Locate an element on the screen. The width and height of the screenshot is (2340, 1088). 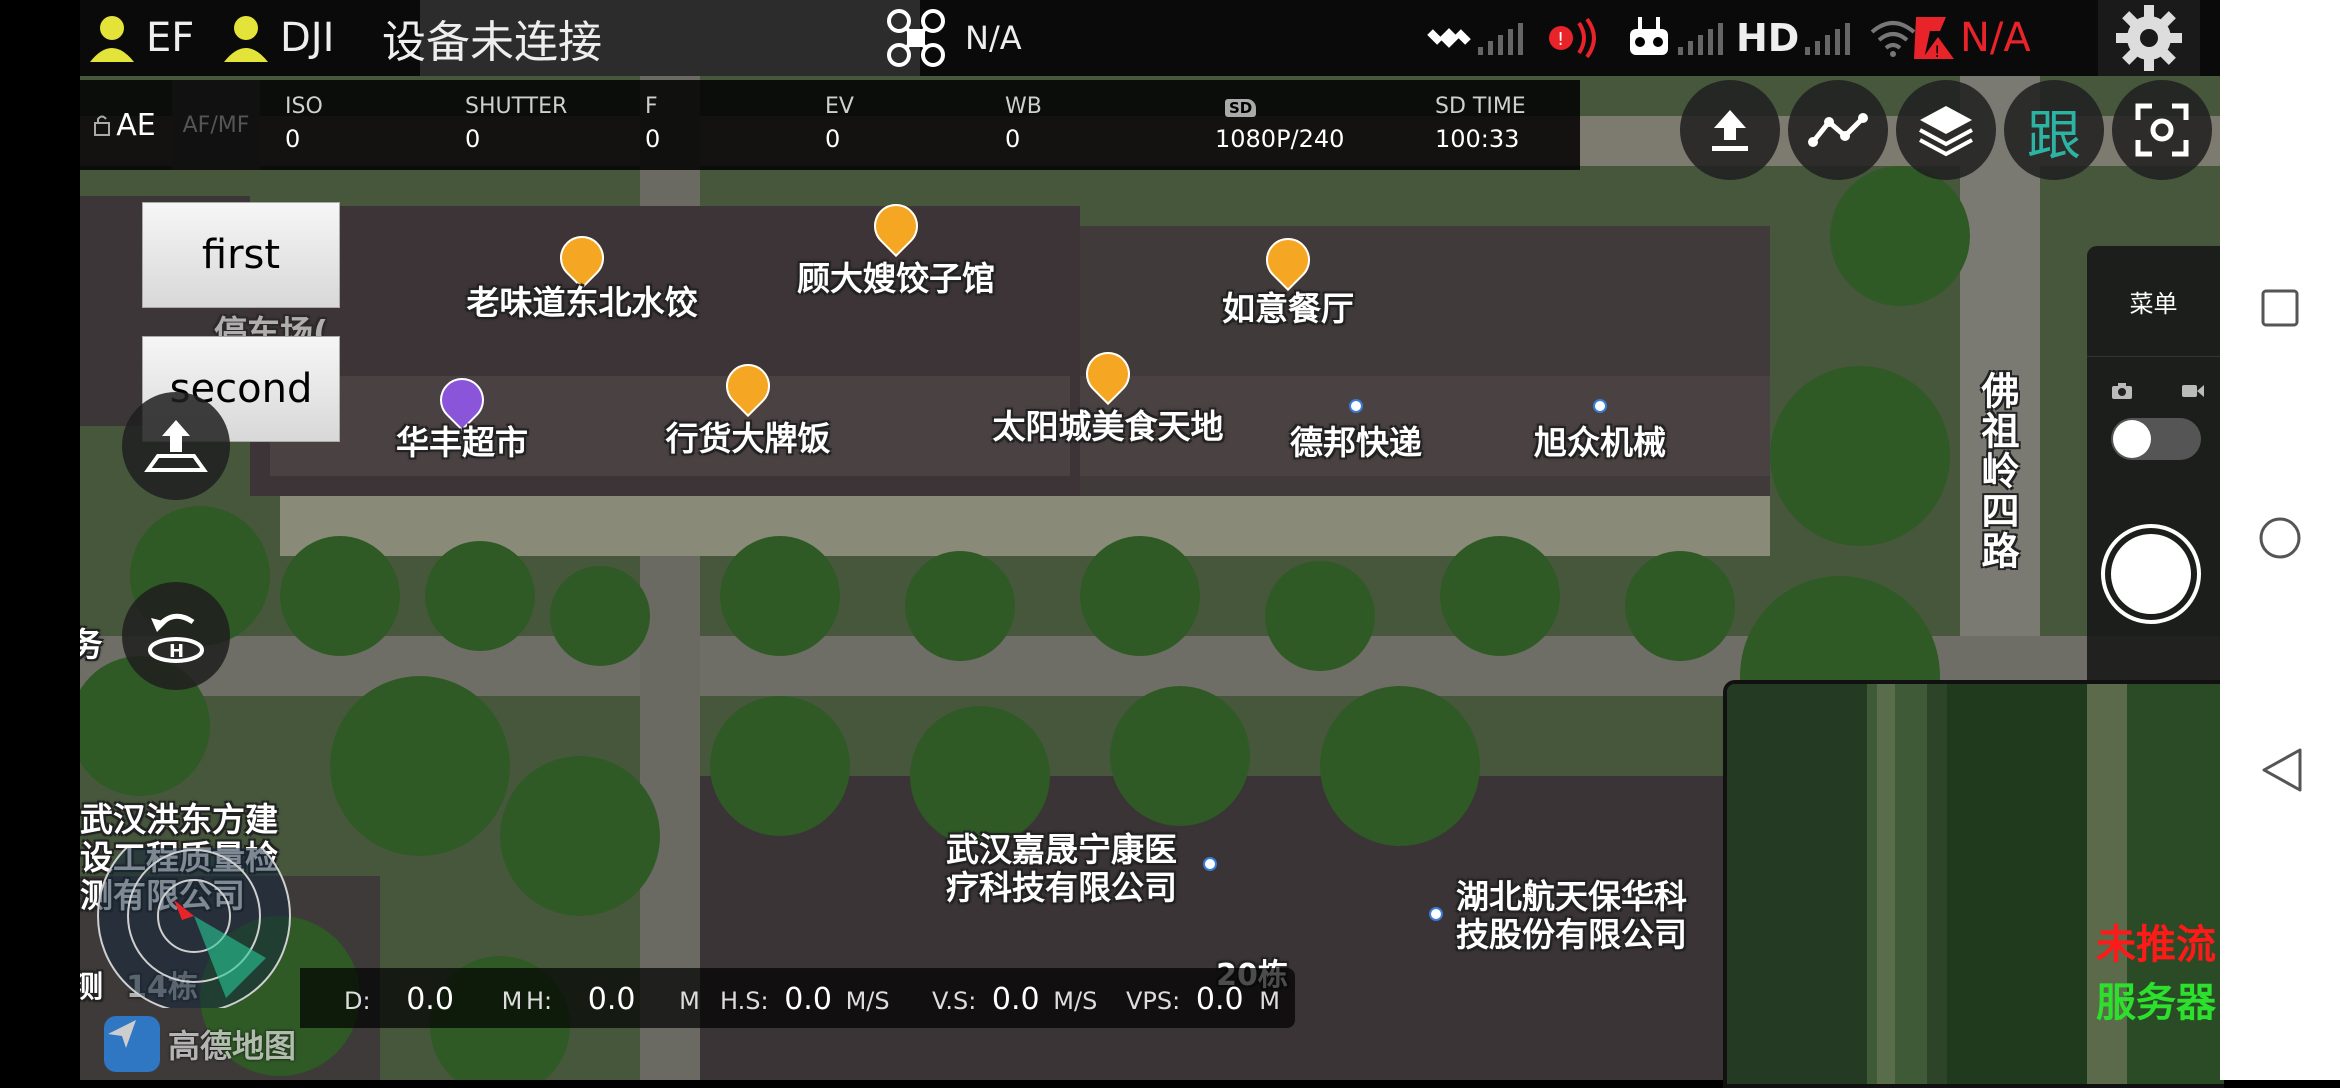
vs-value: 0.0 is located at coordinates (1015, 999).